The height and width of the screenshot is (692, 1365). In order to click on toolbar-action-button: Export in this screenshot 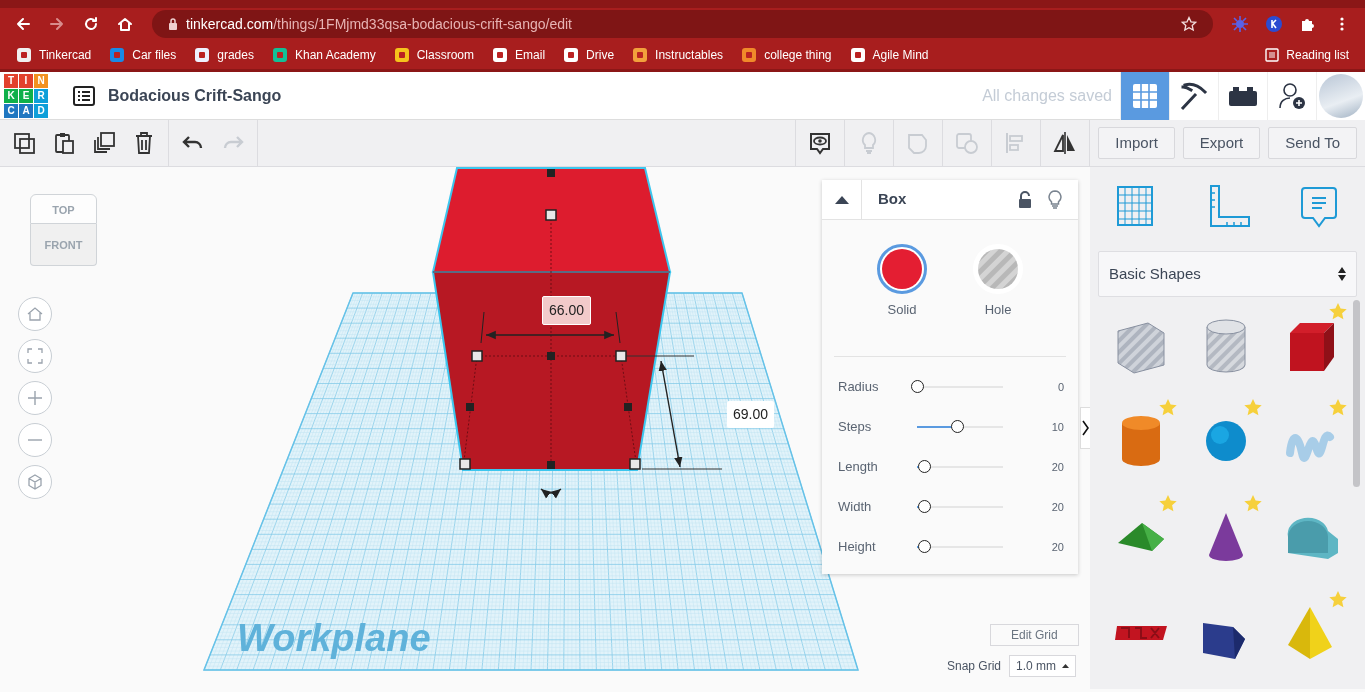, I will do `click(1221, 143)`.